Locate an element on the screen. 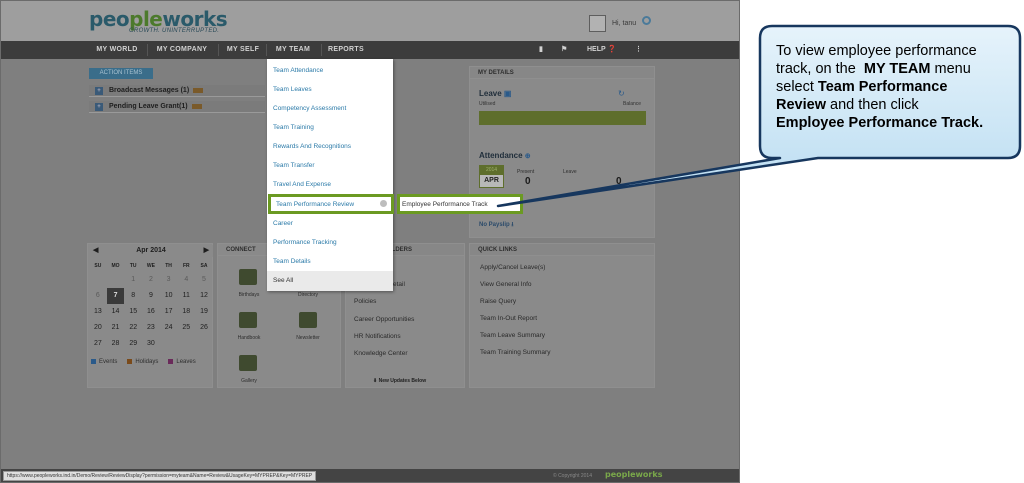 This screenshot has height=483, width=1024. calendar-legend: Events Holidays Leaves is located at coordinates (143, 362).